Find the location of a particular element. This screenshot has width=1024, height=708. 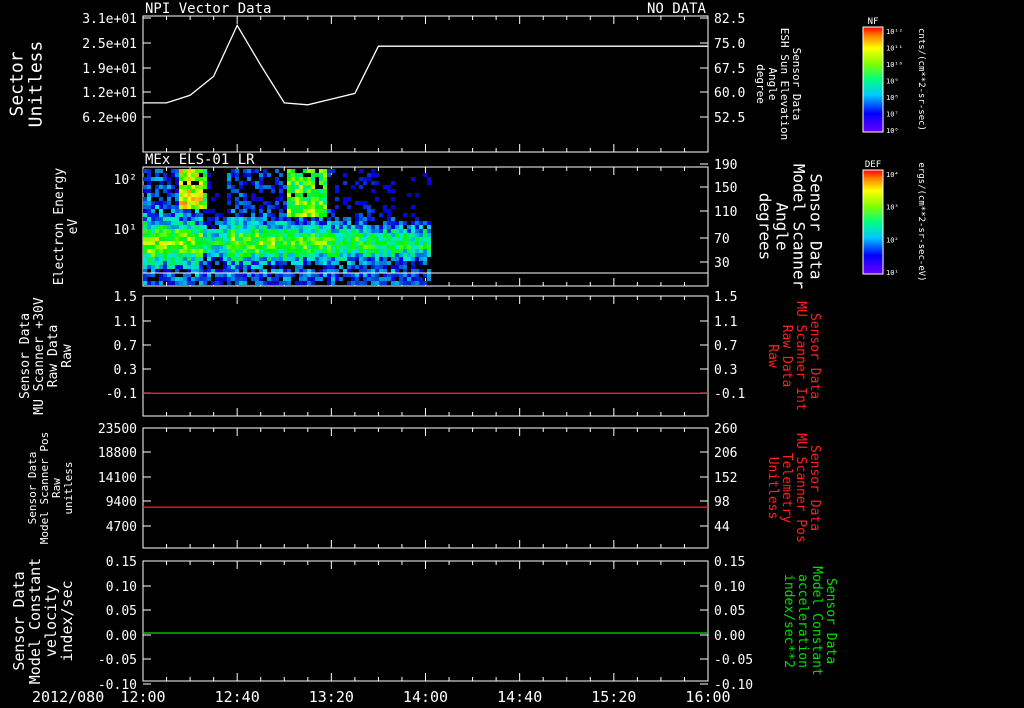

right-tick-label: 60.0 is located at coordinates (729, 93).